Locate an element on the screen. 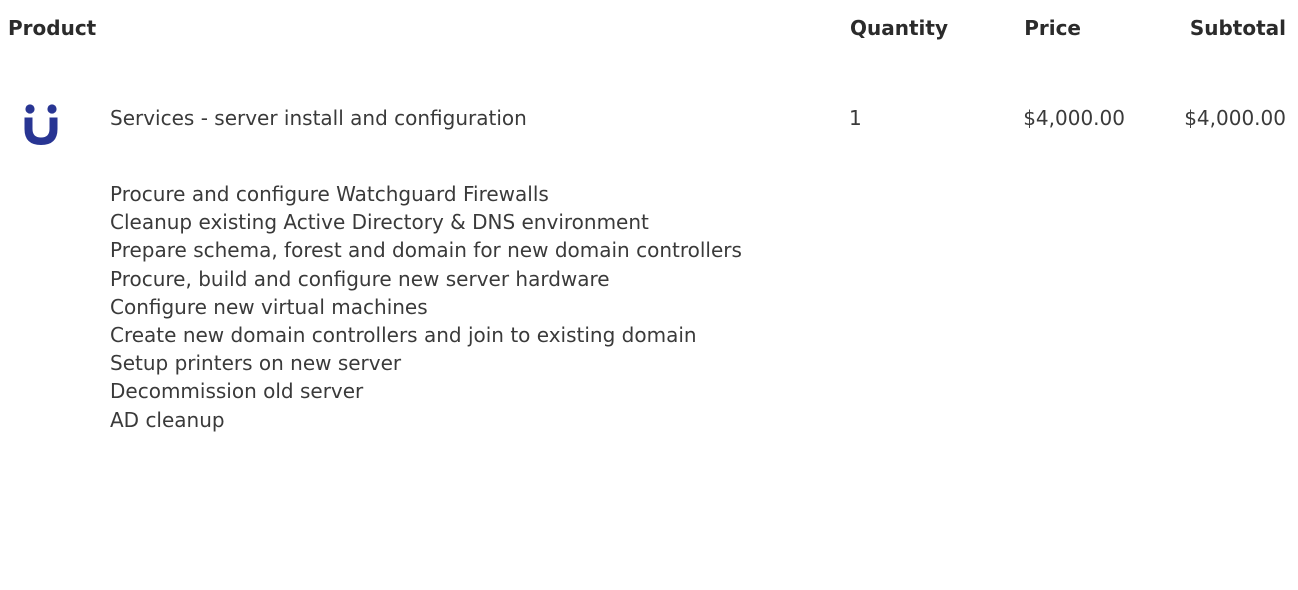 Image resolution: width=1298 pixels, height=590 pixels. description-line: AD cleanup is located at coordinates (167, 419).